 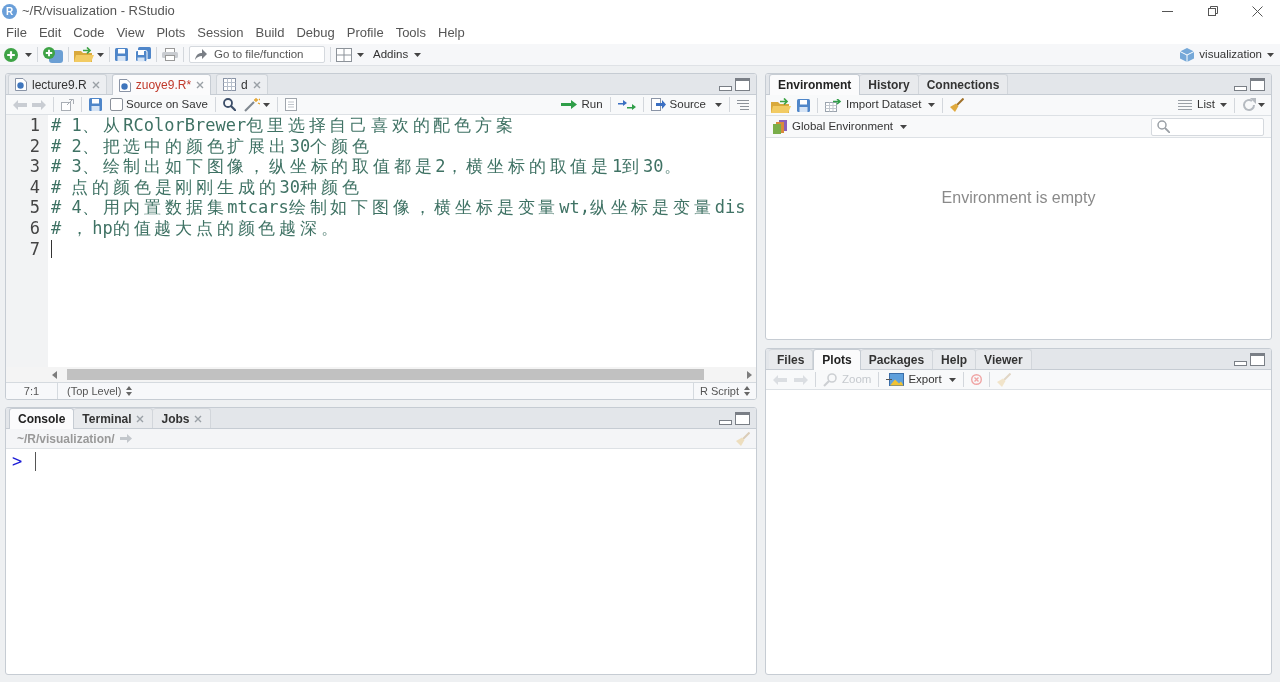 What do you see at coordinates (1227, 54) in the screenshot?
I see `project-button: visualization` at bounding box center [1227, 54].